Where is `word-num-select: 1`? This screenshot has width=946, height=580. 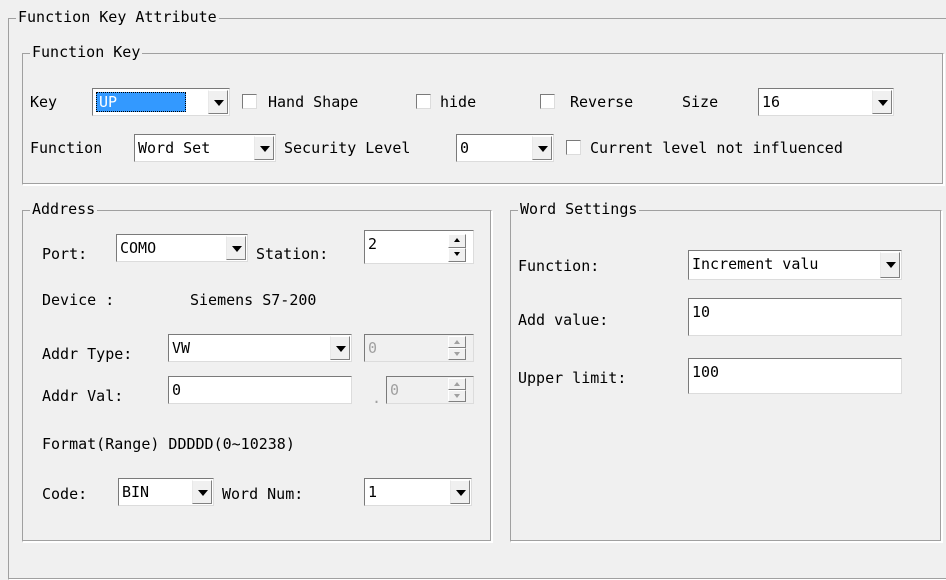 word-num-select: 1 is located at coordinates (418, 492).